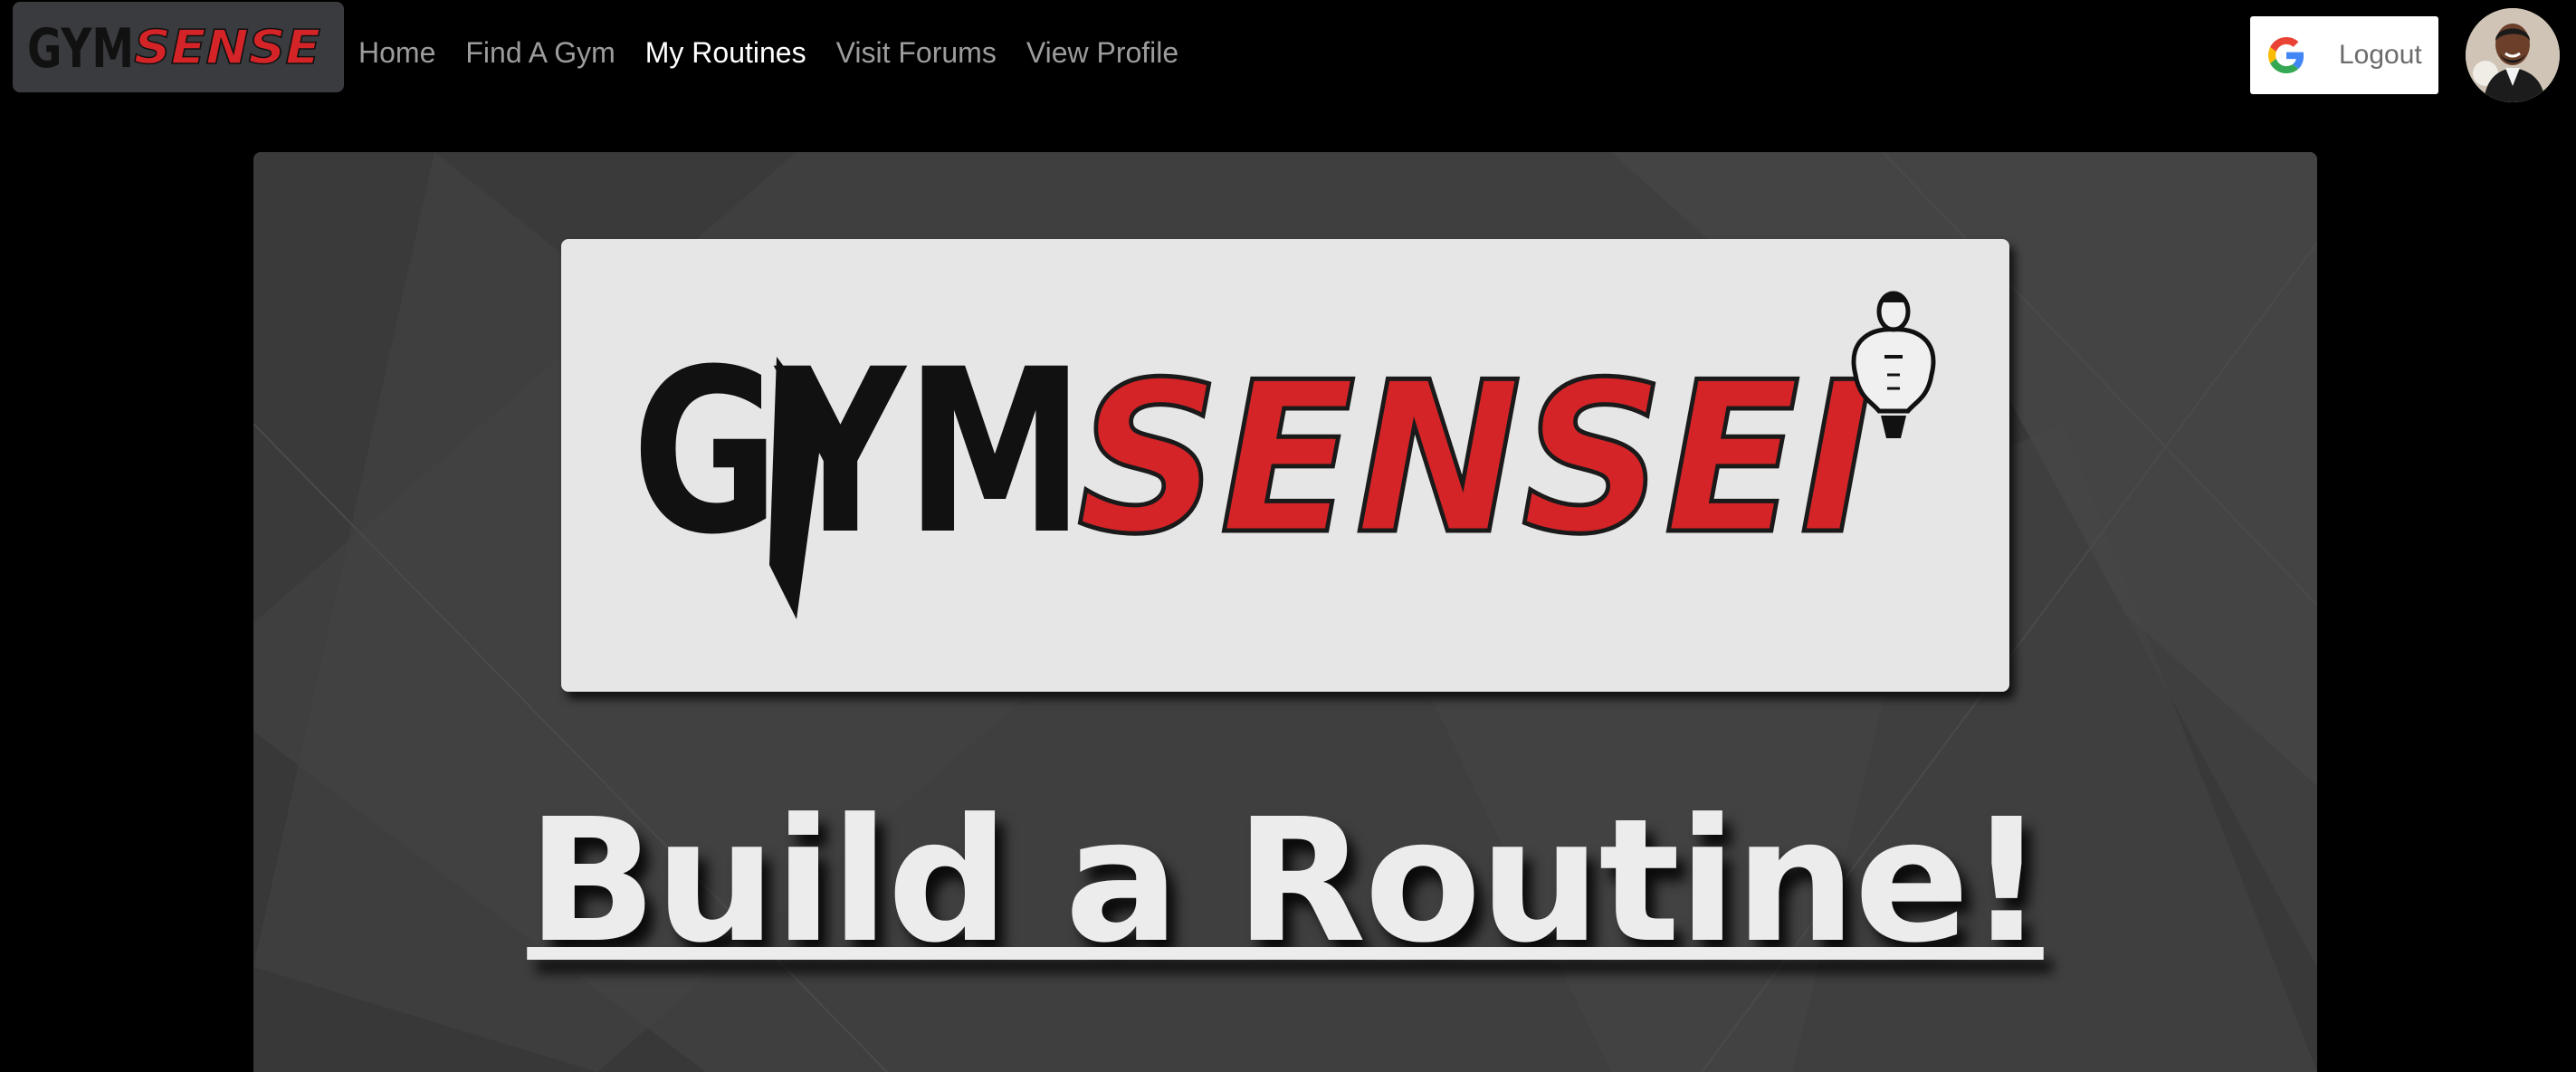  I want to click on page-title: Build a Routine!, so click(1286, 881).